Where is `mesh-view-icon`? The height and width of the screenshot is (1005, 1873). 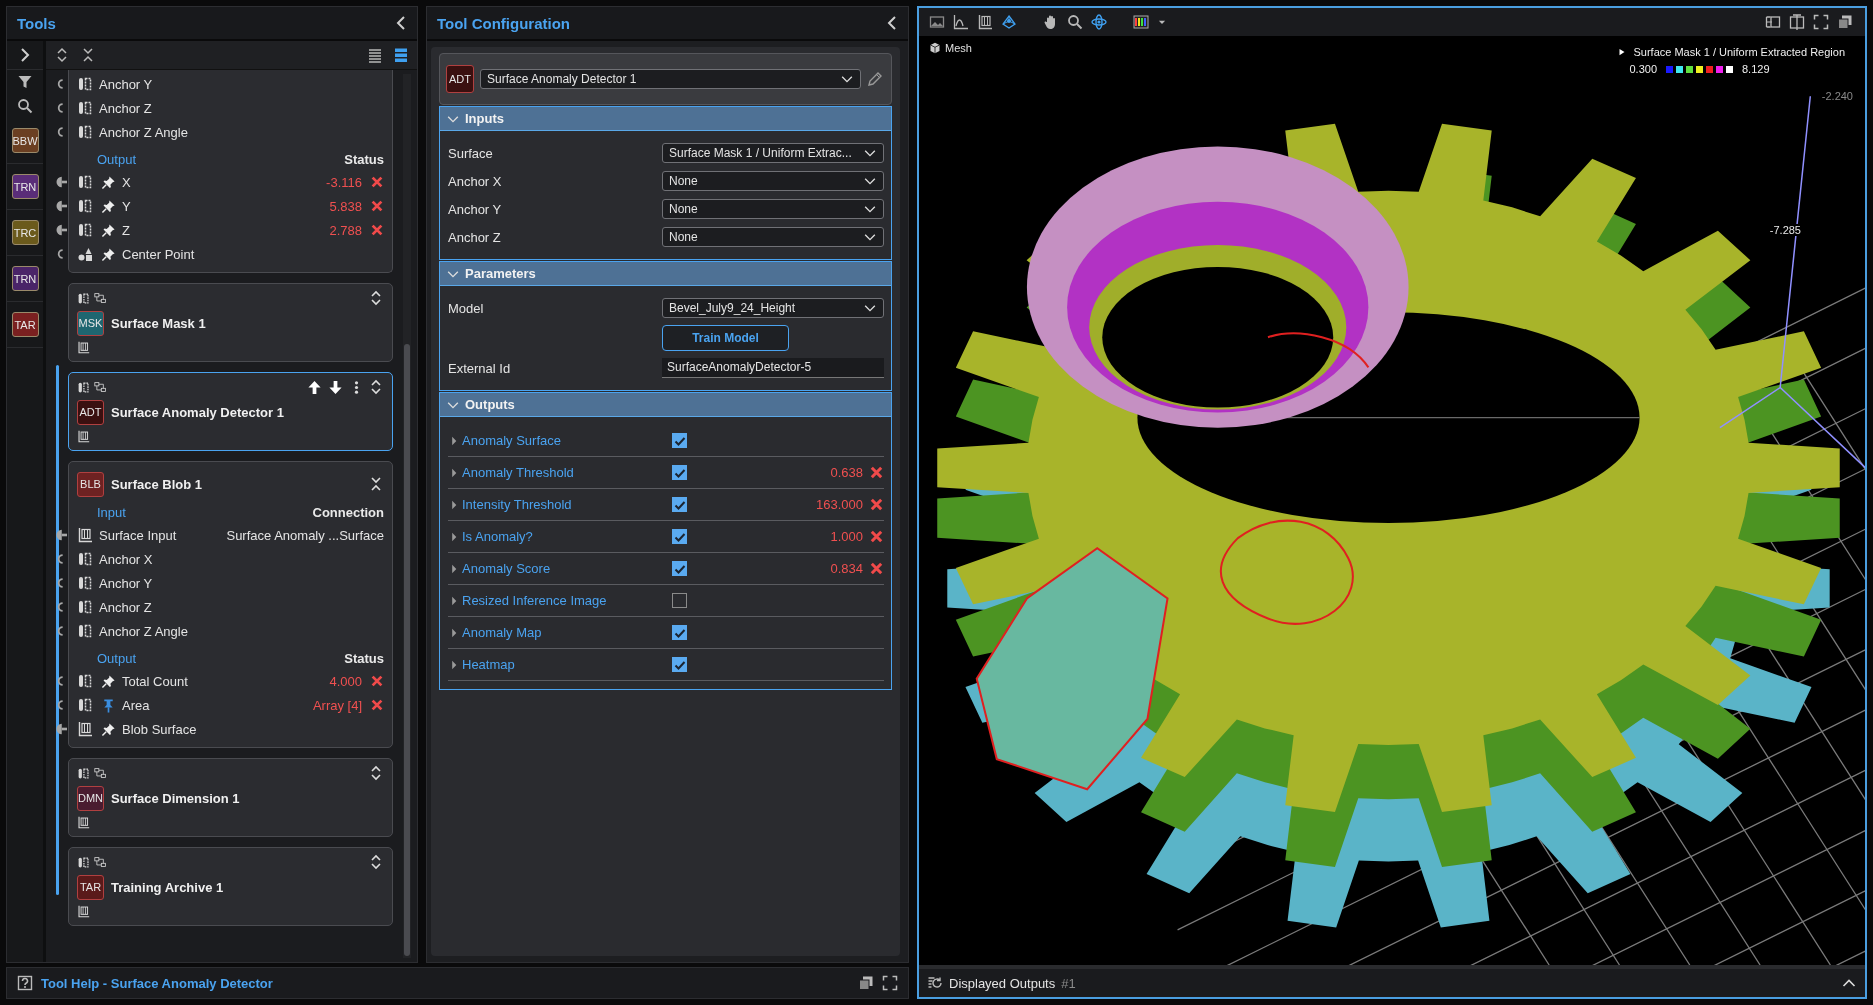
mesh-view-icon is located at coordinates (1009, 22).